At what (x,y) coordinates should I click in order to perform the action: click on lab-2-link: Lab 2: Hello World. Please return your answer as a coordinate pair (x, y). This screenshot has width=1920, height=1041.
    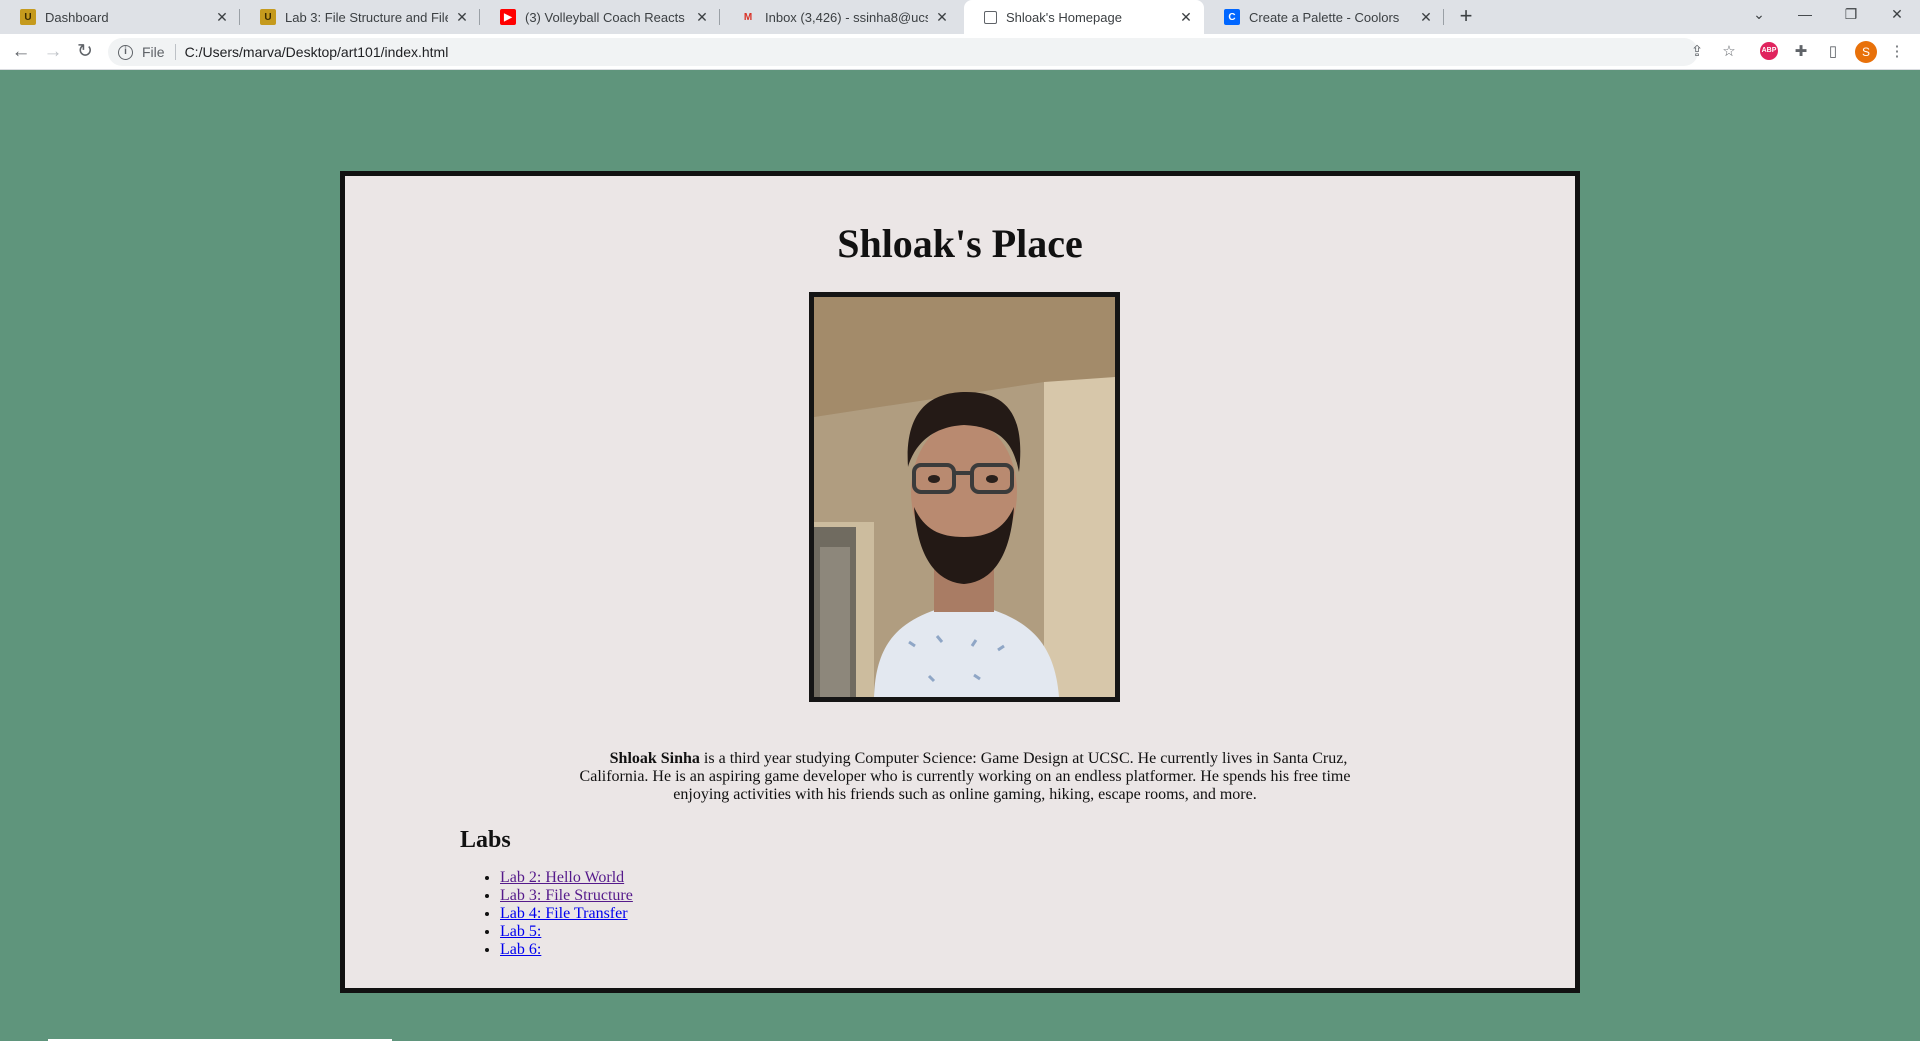
    Looking at the image, I should click on (562, 877).